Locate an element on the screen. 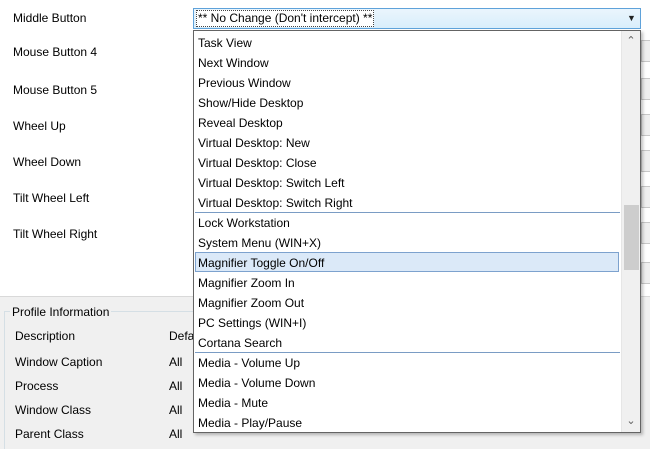 This screenshot has height=449, width=650. list-item-media-volume-up: Media - Volume Up is located at coordinates (407, 362).